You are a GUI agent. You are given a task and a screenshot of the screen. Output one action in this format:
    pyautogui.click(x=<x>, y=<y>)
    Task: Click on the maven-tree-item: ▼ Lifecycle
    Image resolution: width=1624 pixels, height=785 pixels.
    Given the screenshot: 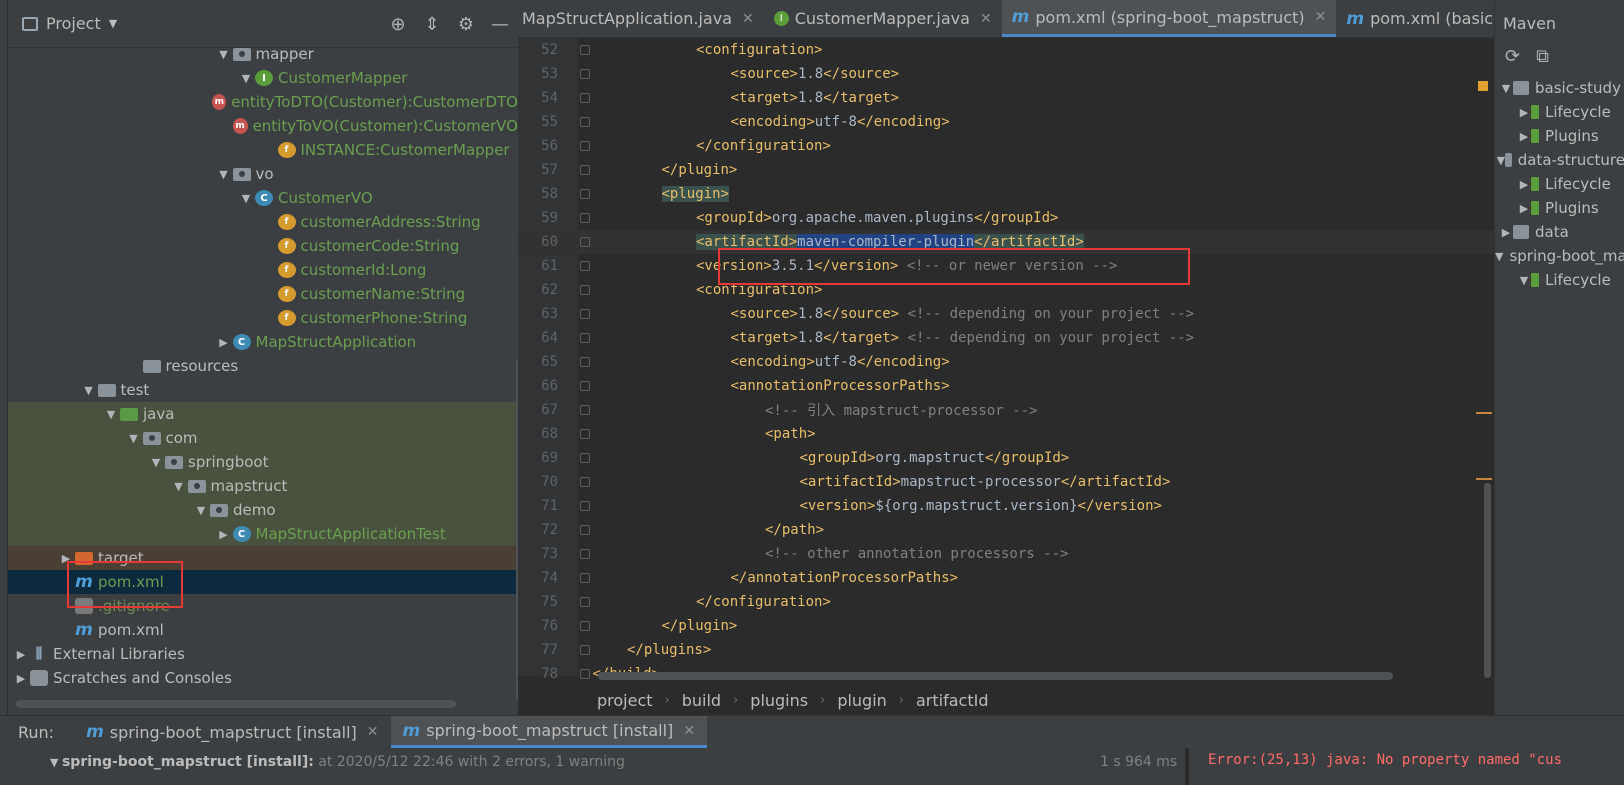 What is the action you would take?
    pyautogui.click(x=1559, y=280)
    